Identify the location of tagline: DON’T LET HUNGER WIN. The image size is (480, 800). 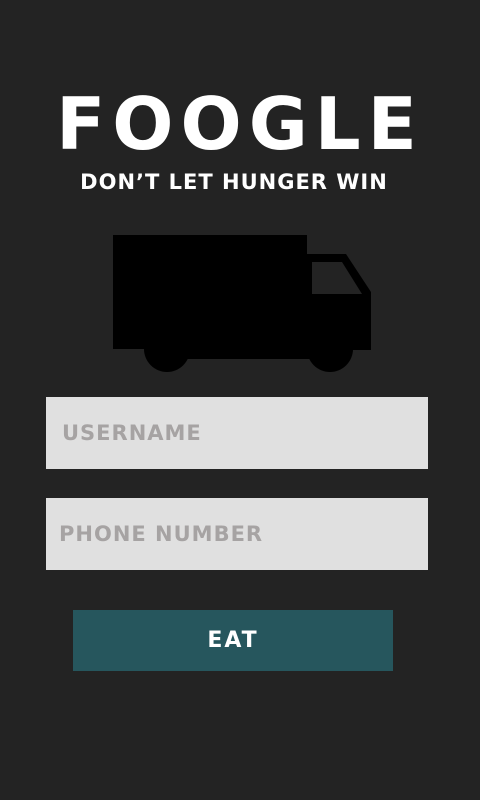
(234, 182).